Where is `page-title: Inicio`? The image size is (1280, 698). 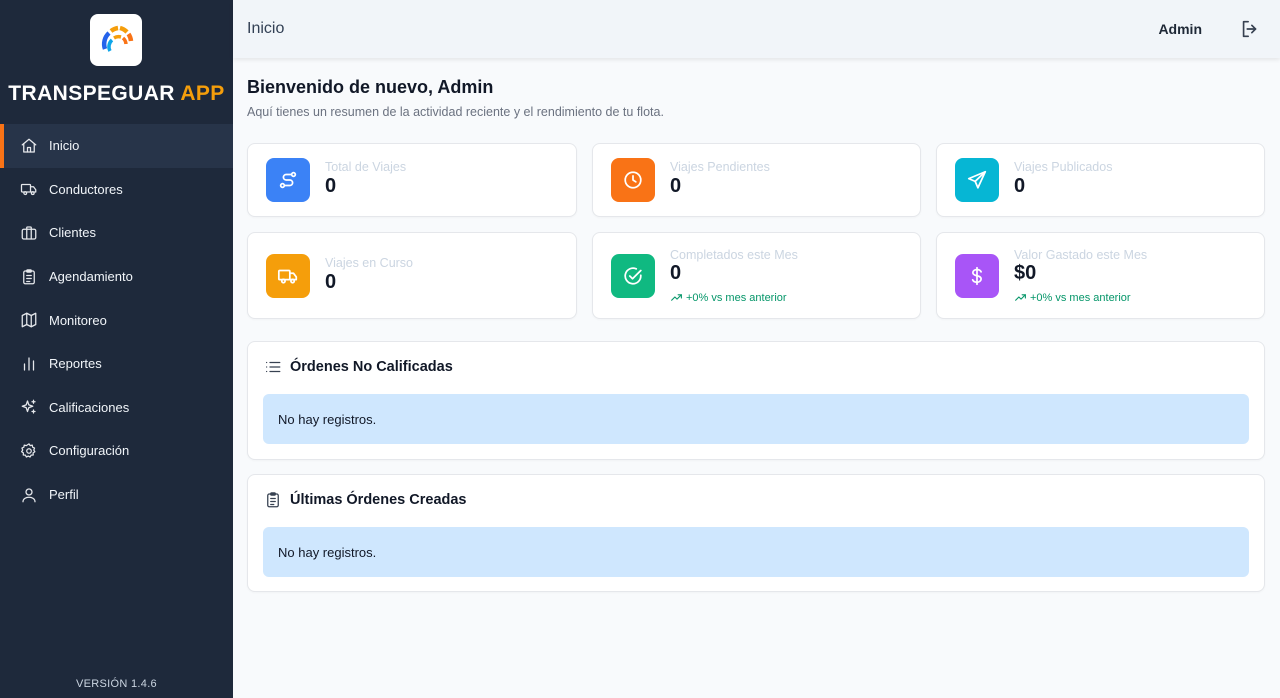 page-title: Inicio is located at coordinates (266, 28).